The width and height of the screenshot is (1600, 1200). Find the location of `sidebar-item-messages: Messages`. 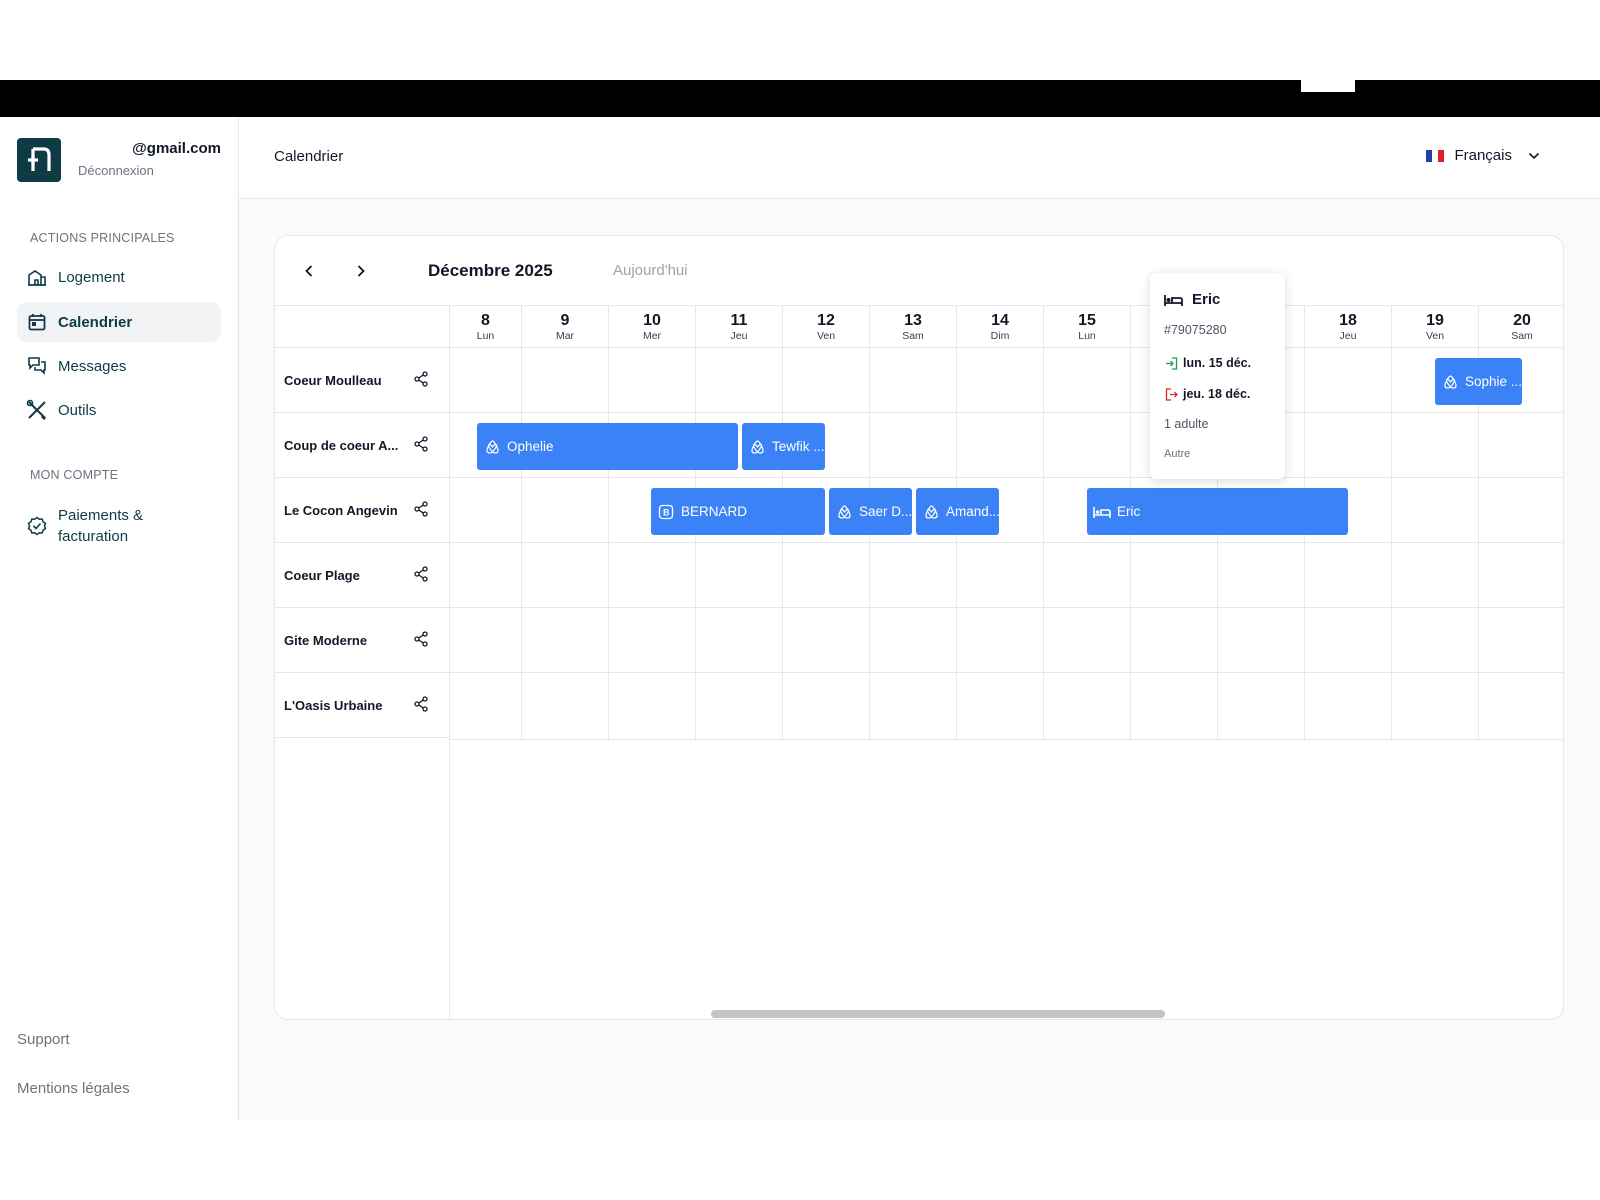

sidebar-item-messages: Messages is located at coordinates (119, 366).